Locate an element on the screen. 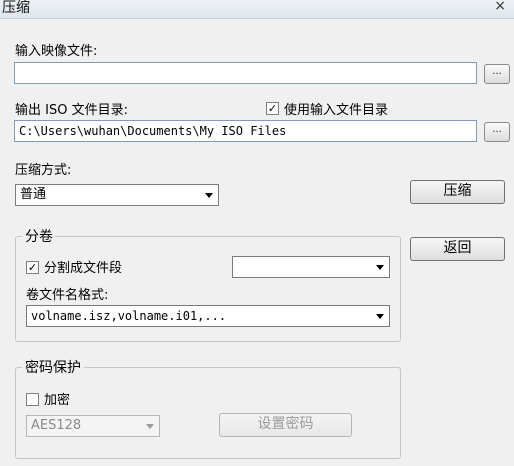 Image resolution: width=514 pixels, height=466 pixels. back-button: 返回 is located at coordinates (457, 249).